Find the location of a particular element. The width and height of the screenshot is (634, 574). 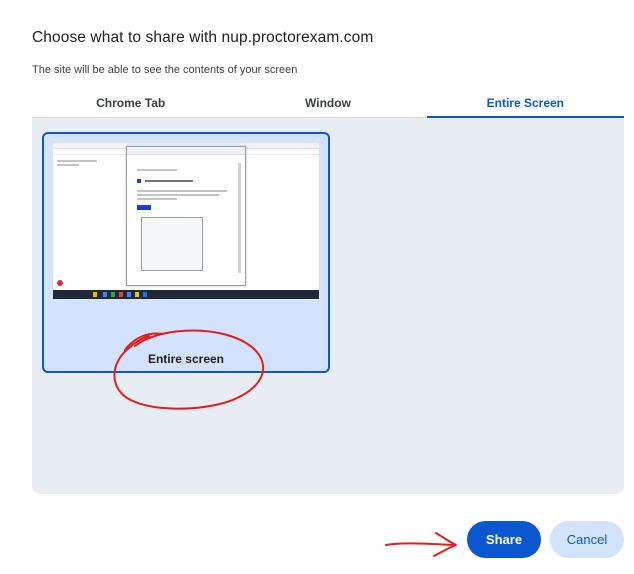

annotation-arrow is located at coordinates (421, 544).